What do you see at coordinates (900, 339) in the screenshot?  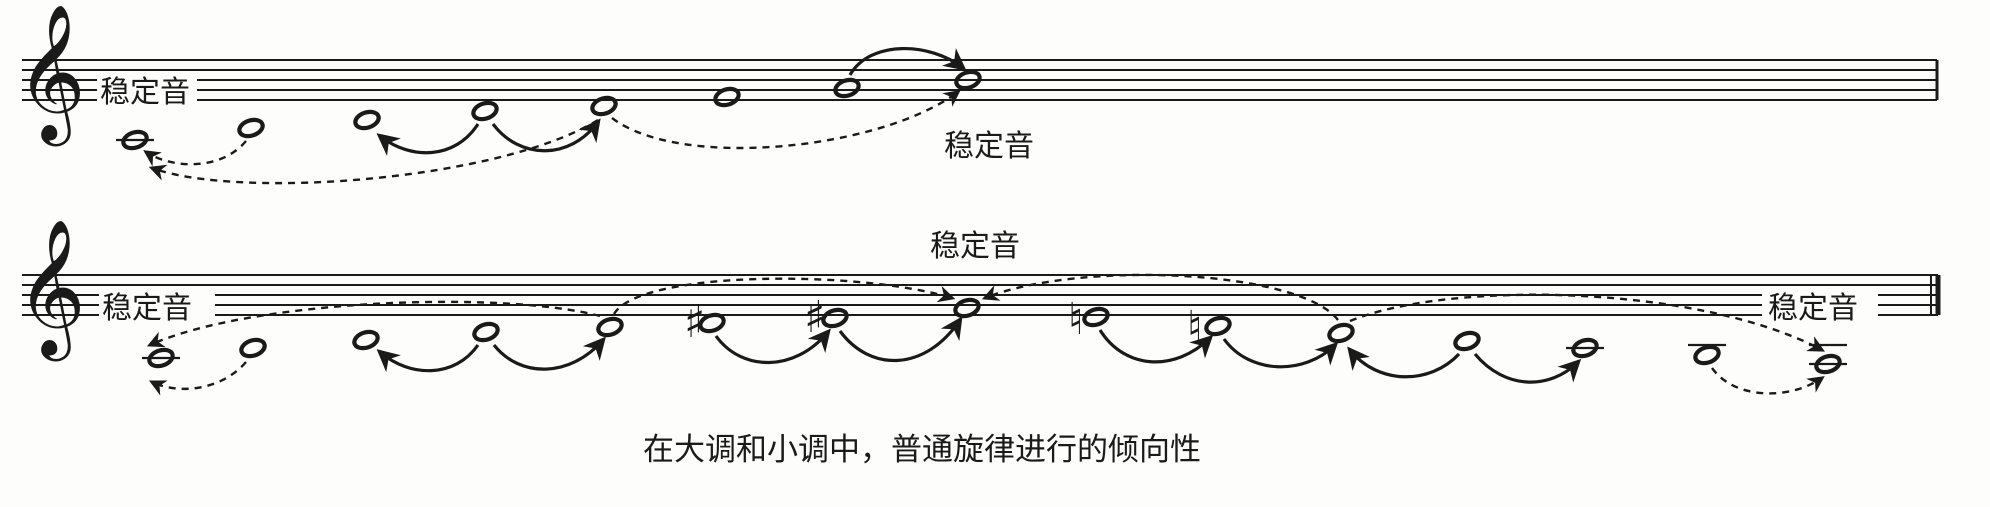 I see `solid-arrow-sharp-g-to-a` at bounding box center [900, 339].